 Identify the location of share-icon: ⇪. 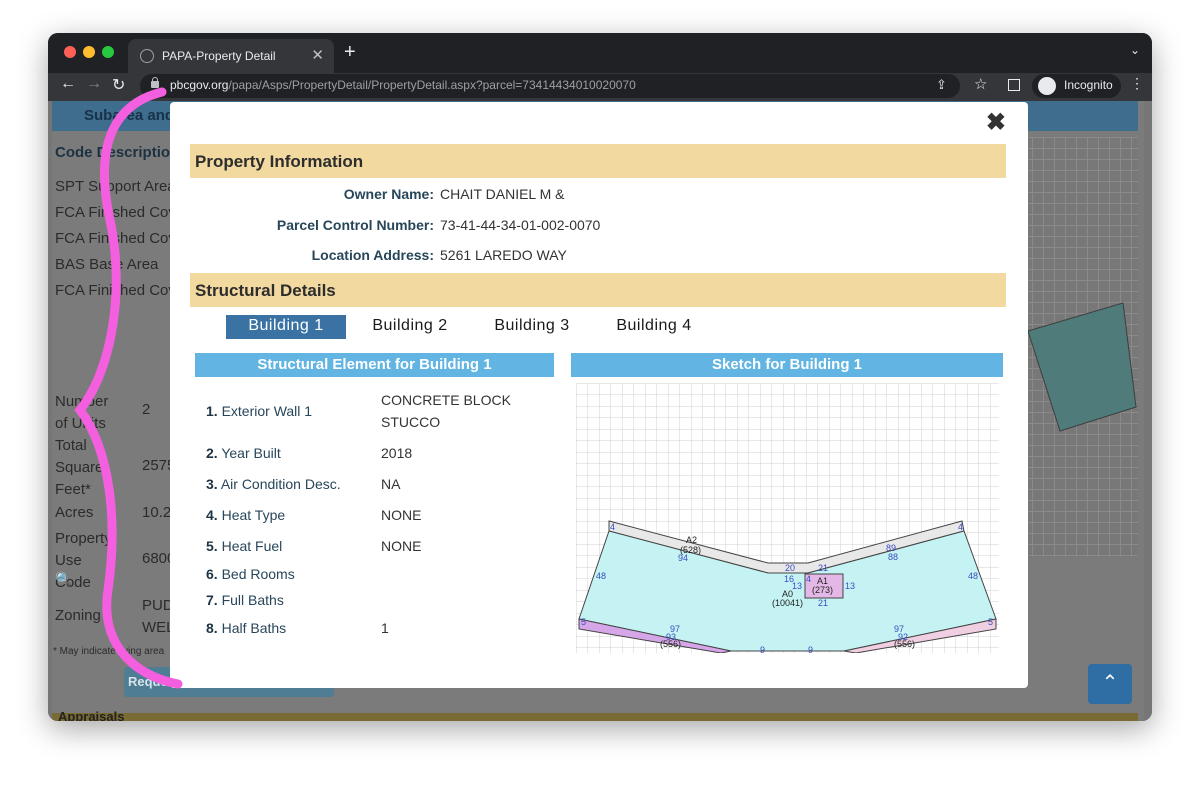
(941, 85).